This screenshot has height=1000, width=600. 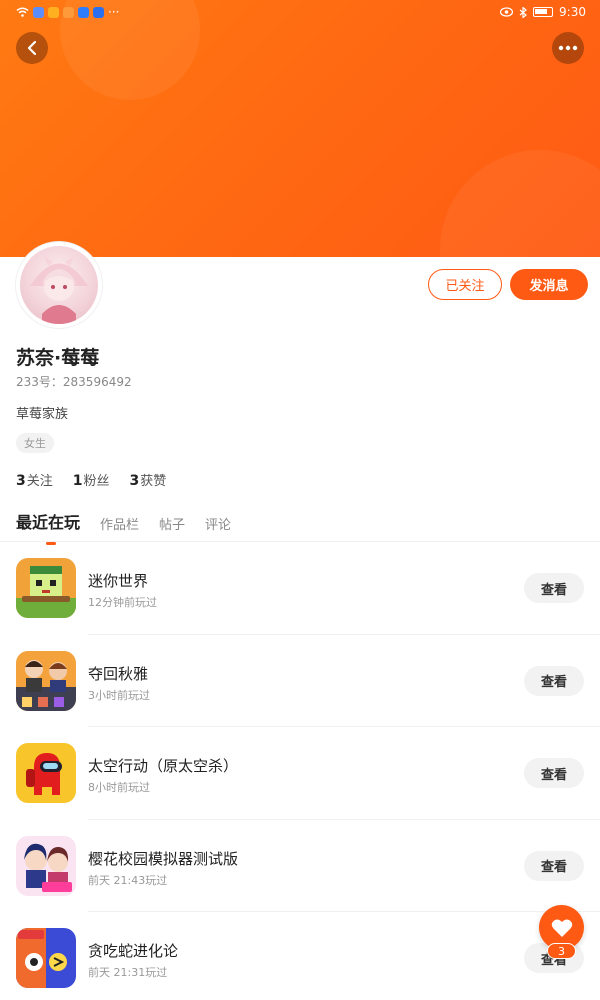 What do you see at coordinates (300, 956) in the screenshot?
I see `list-item: 贪吃蛇进化论 前天 21:31玩过 查看` at bounding box center [300, 956].